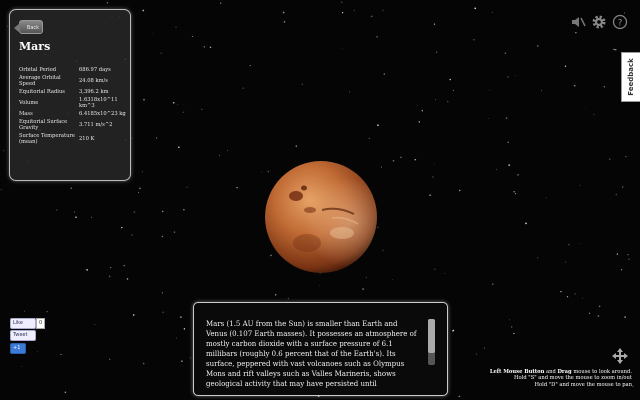 Image resolution: width=640 pixels, height=400 pixels. Describe the element at coordinates (93, 81) in the screenshot. I see `property-value: 24.08 km/s` at that location.